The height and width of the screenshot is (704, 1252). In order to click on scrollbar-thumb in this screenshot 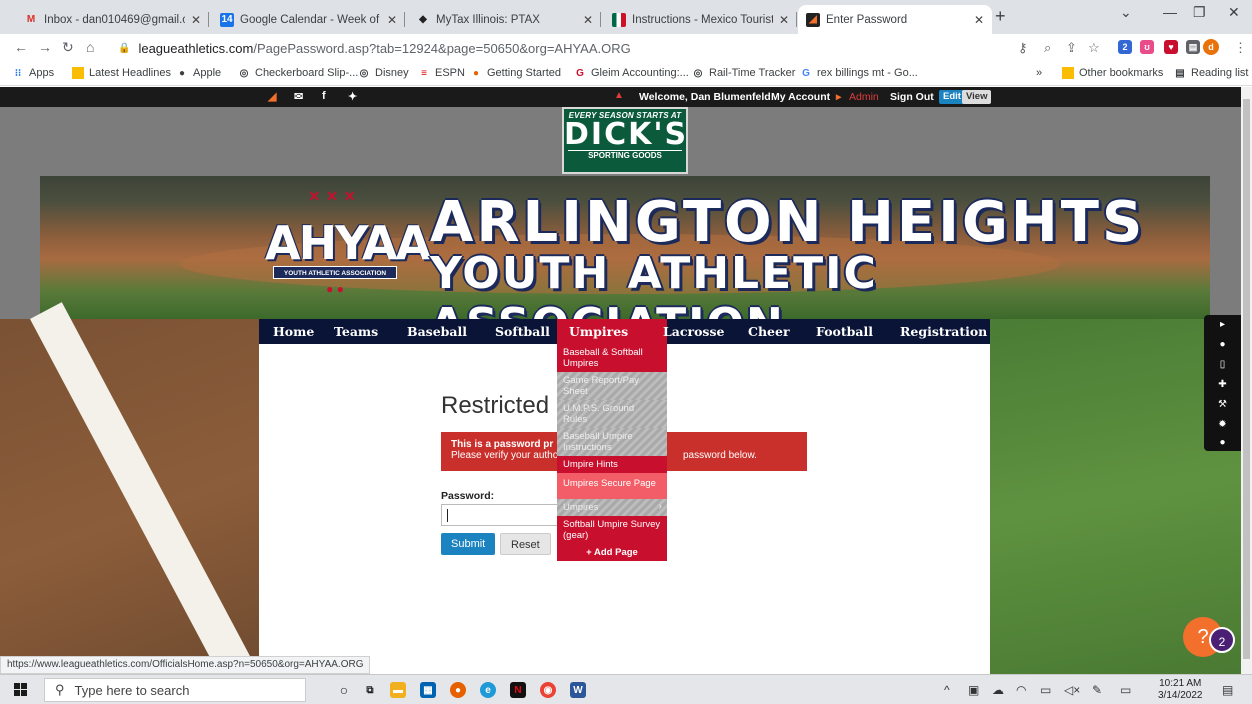, I will do `click(1246, 379)`.